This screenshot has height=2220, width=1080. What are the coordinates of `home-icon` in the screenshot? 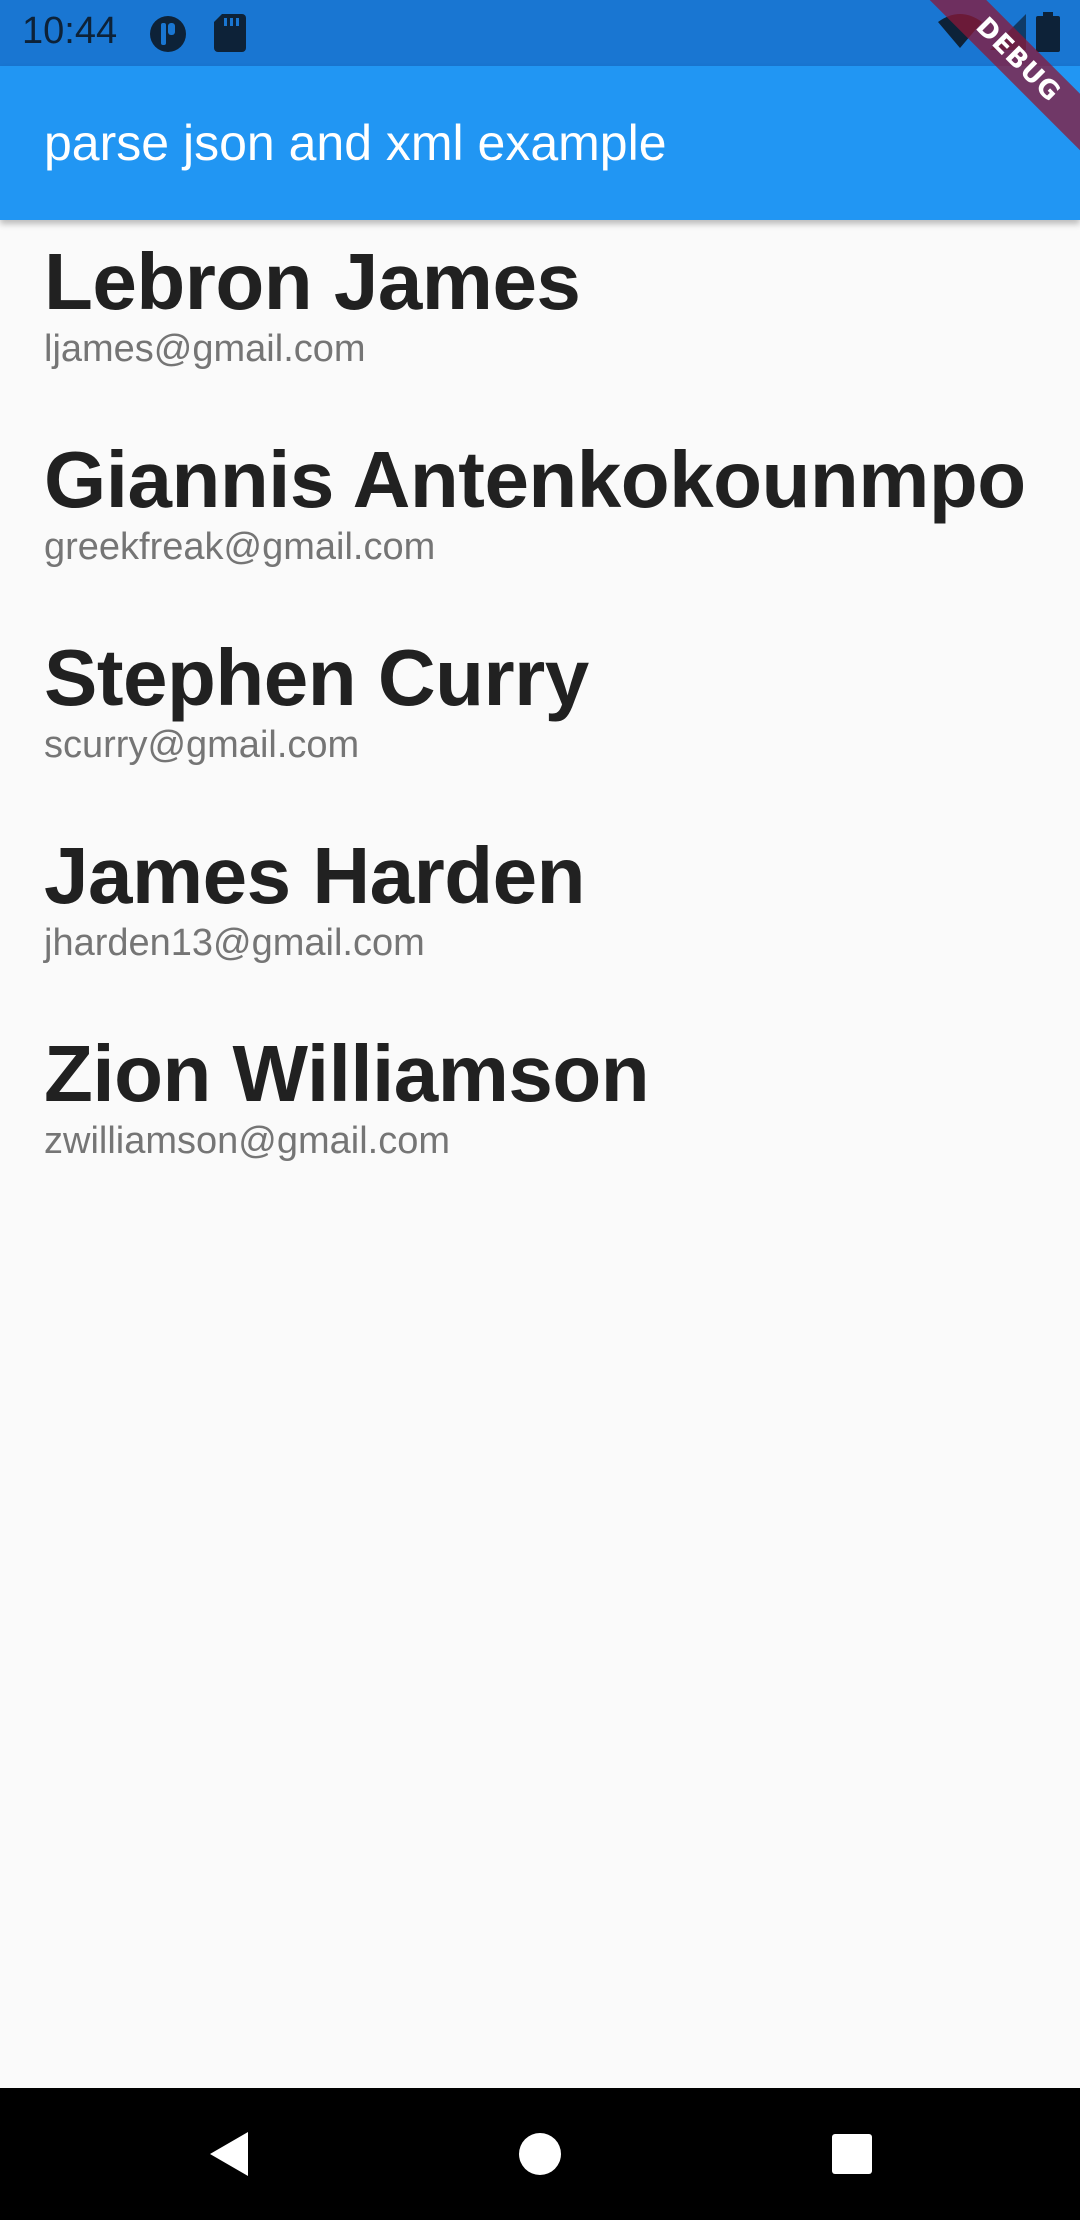 It's located at (540, 2154).